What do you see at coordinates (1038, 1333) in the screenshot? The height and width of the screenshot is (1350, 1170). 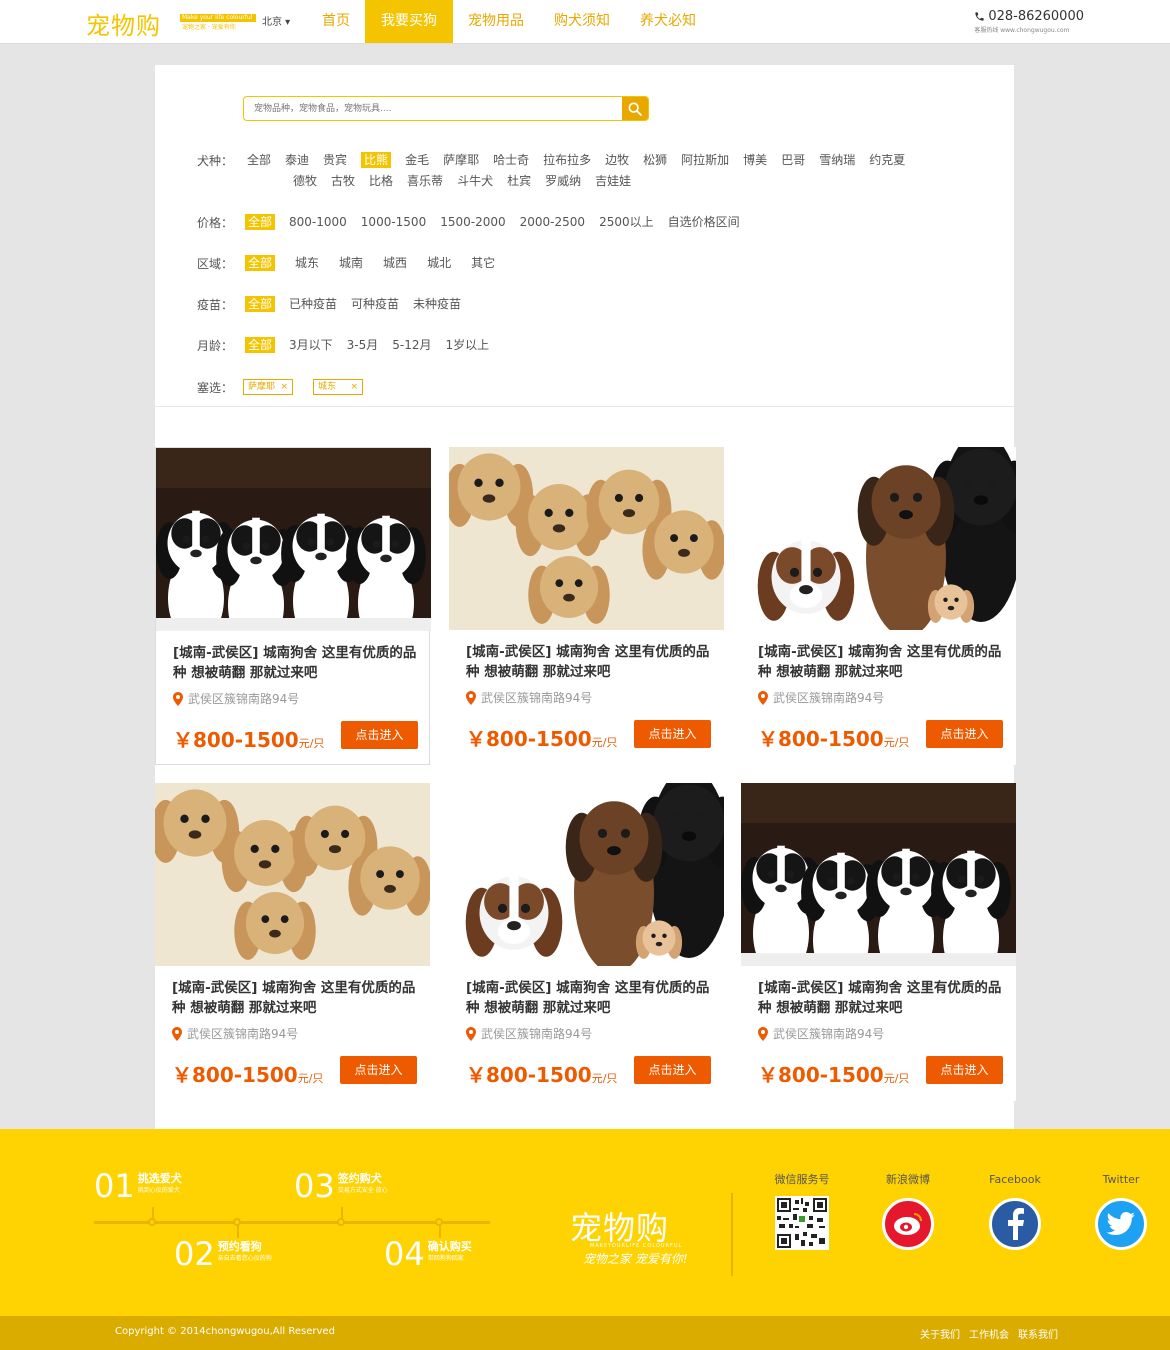 I see `footer-link: 联系我们` at bounding box center [1038, 1333].